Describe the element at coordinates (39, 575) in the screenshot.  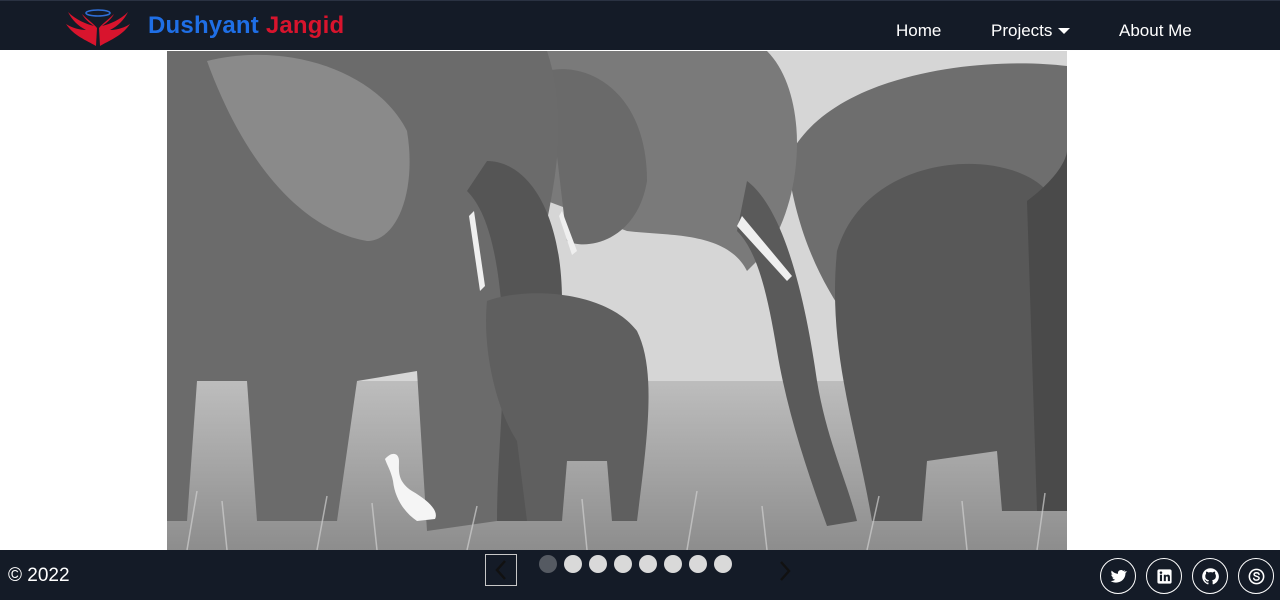
I see `copyright-text: © 2022` at that location.